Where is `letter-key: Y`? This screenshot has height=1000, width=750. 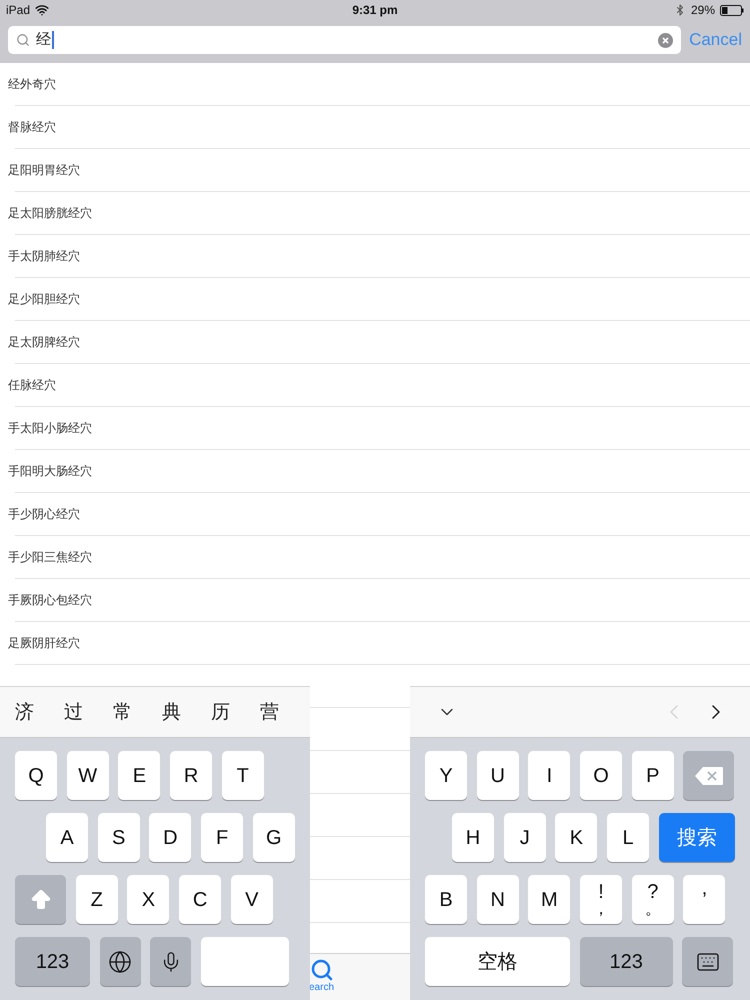
letter-key: Y is located at coordinates (446, 775).